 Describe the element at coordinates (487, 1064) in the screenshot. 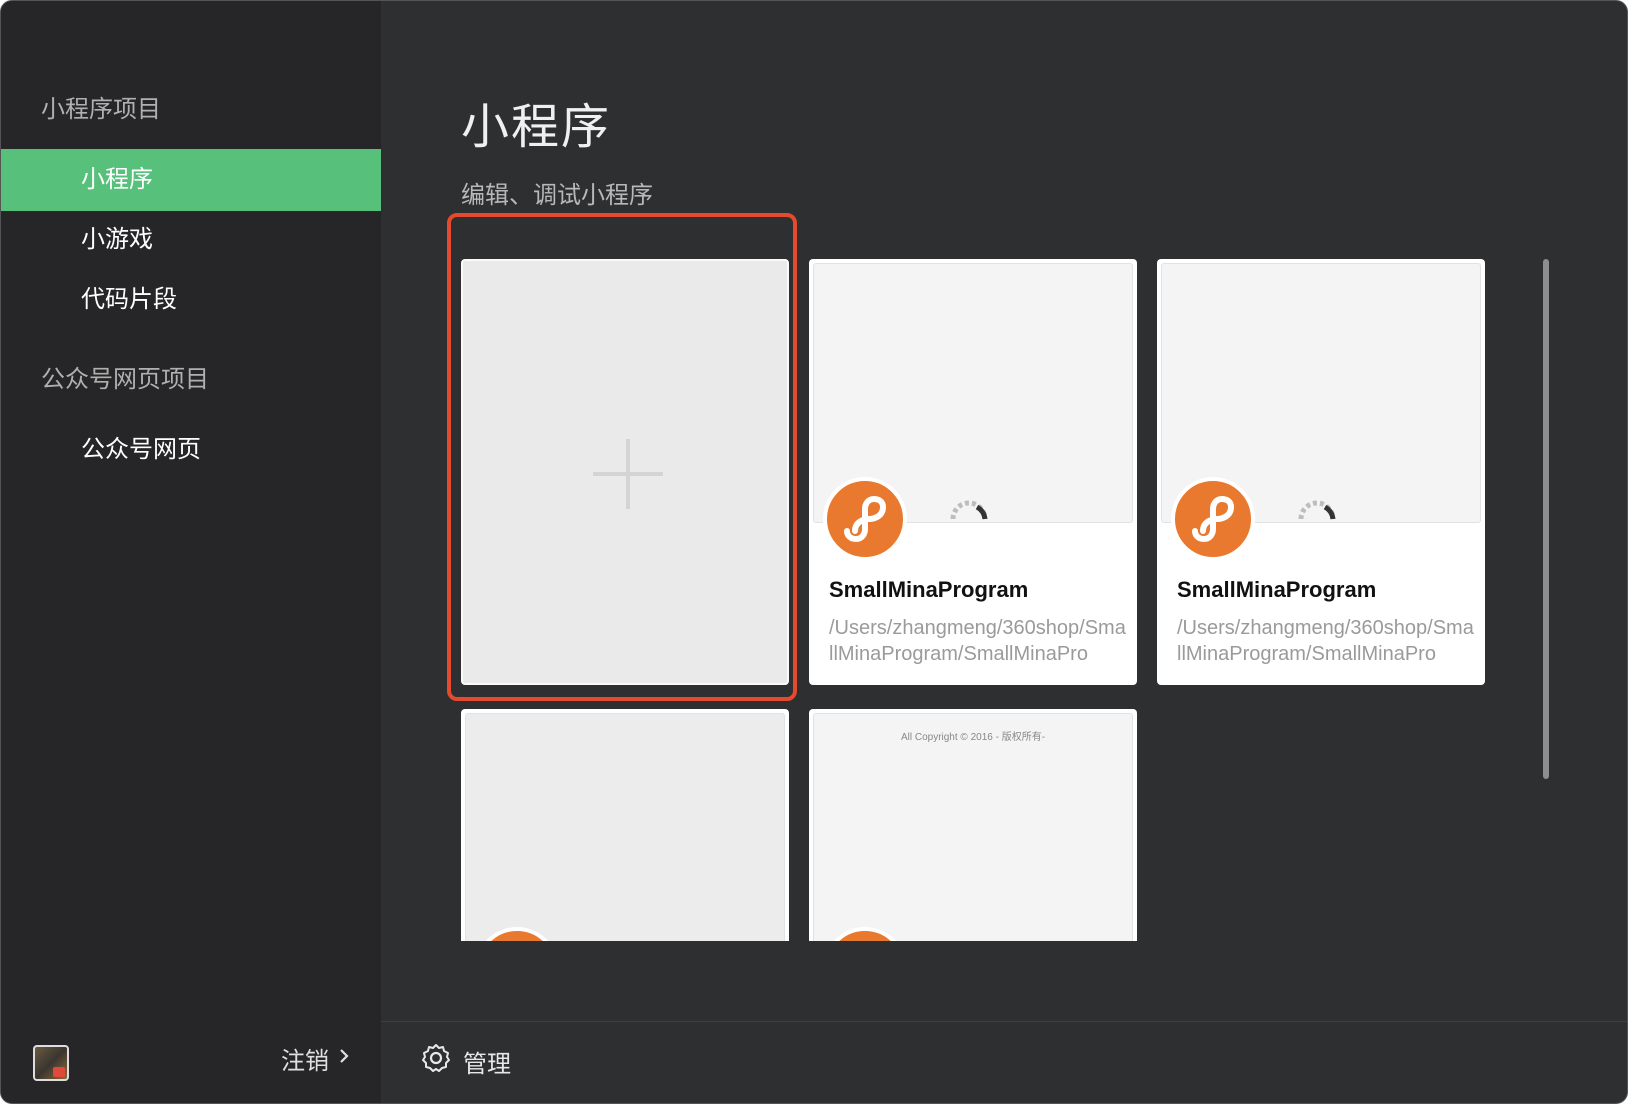

I see `manage-label: 管理` at that location.